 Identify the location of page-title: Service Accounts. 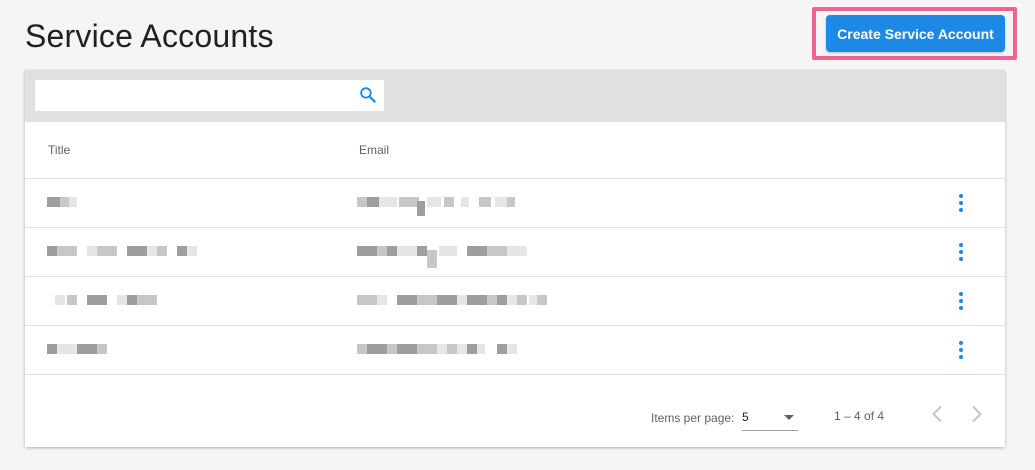
(149, 36).